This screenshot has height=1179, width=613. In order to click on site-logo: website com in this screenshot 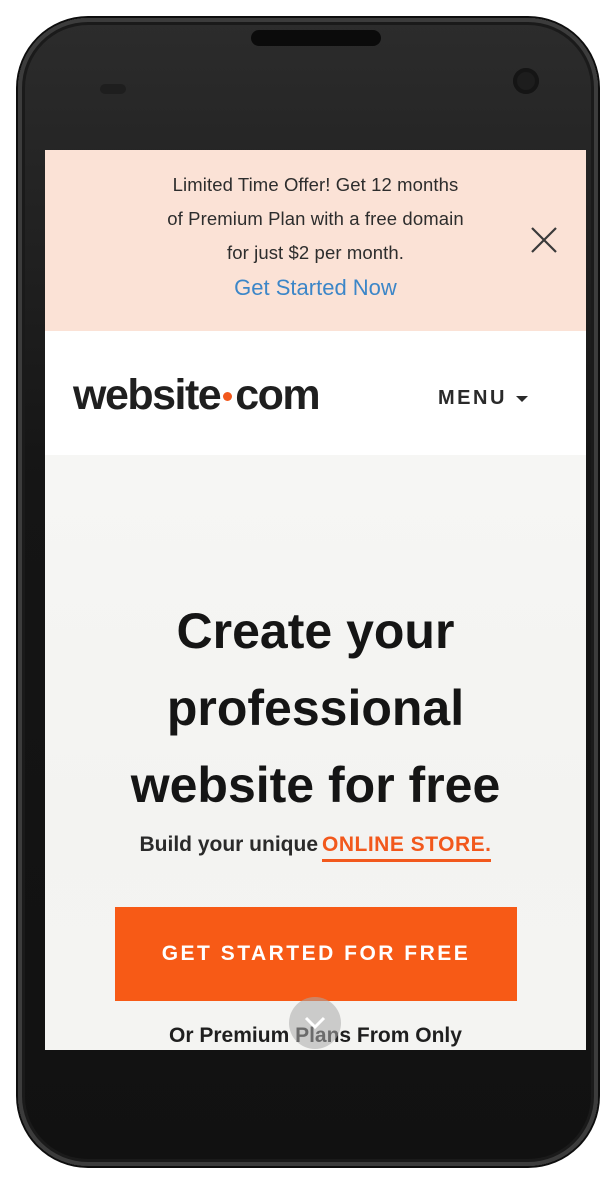, I will do `click(197, 395)`.